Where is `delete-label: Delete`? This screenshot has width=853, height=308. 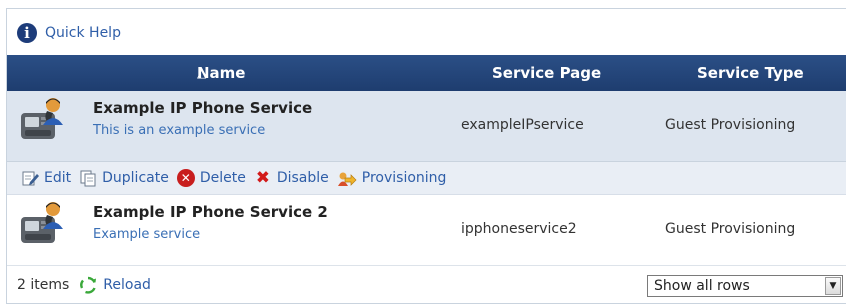
delete-label: Delete is located at coordinates (222, 178).